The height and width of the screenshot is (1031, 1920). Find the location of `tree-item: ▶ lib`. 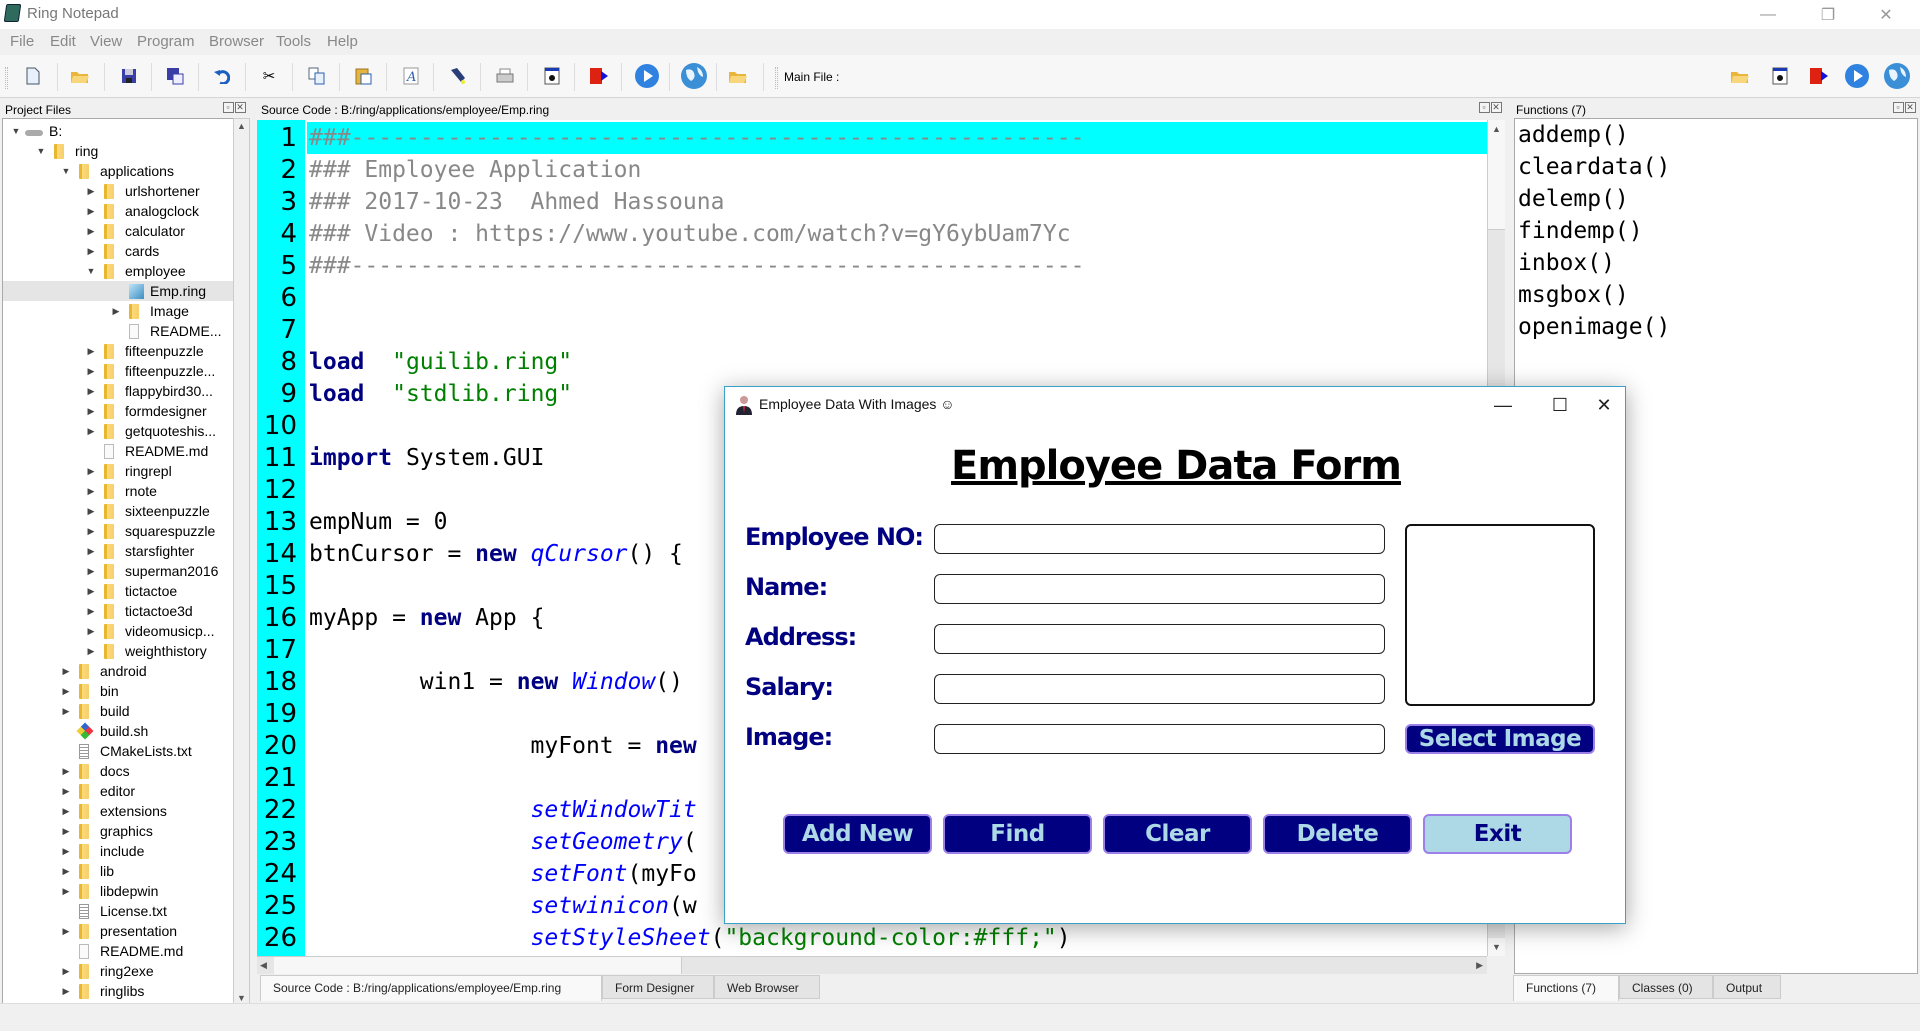

tree-item: ▶ lib is located at coordinates (118, 871).